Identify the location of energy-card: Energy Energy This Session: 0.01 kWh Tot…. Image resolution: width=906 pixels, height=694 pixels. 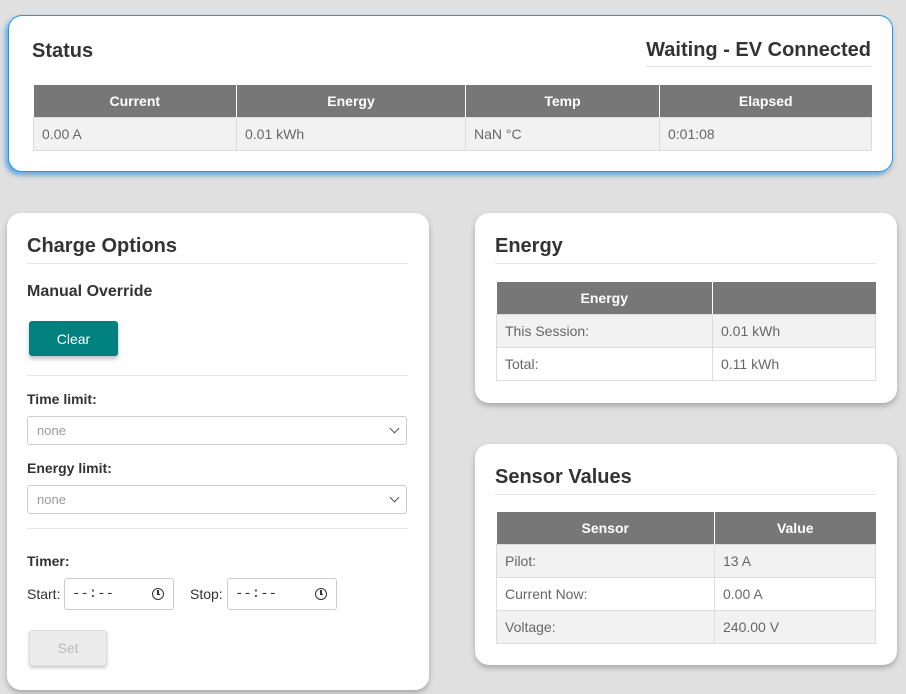
(686, 308).